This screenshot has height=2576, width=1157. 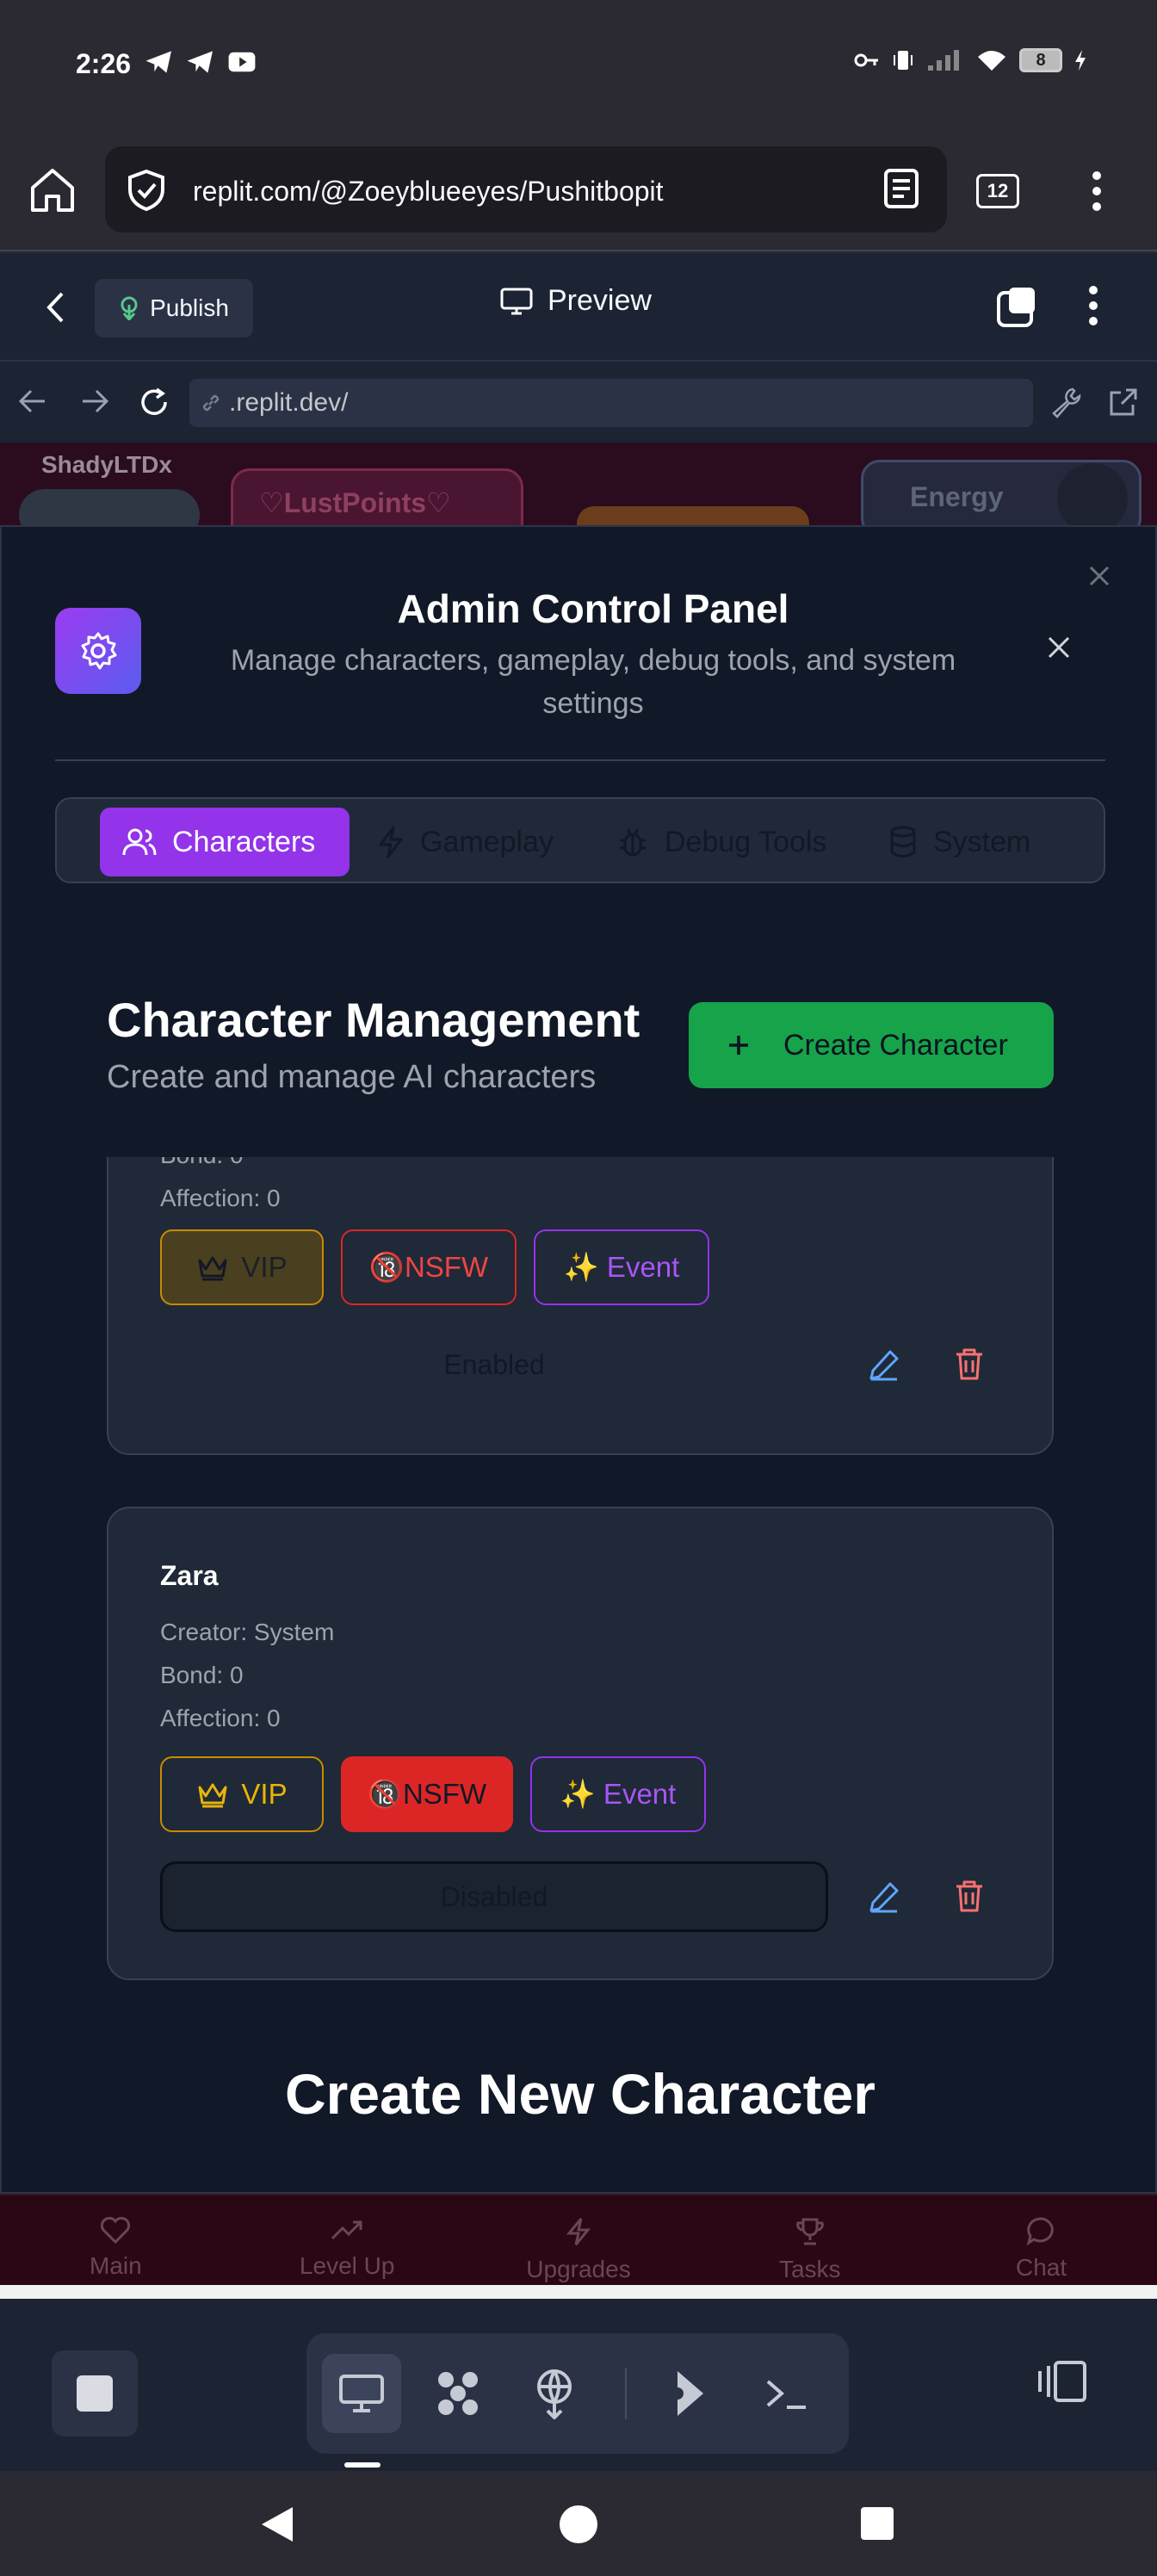 I want to click on battery-indicator: 8, so click(x=1040, y=60).